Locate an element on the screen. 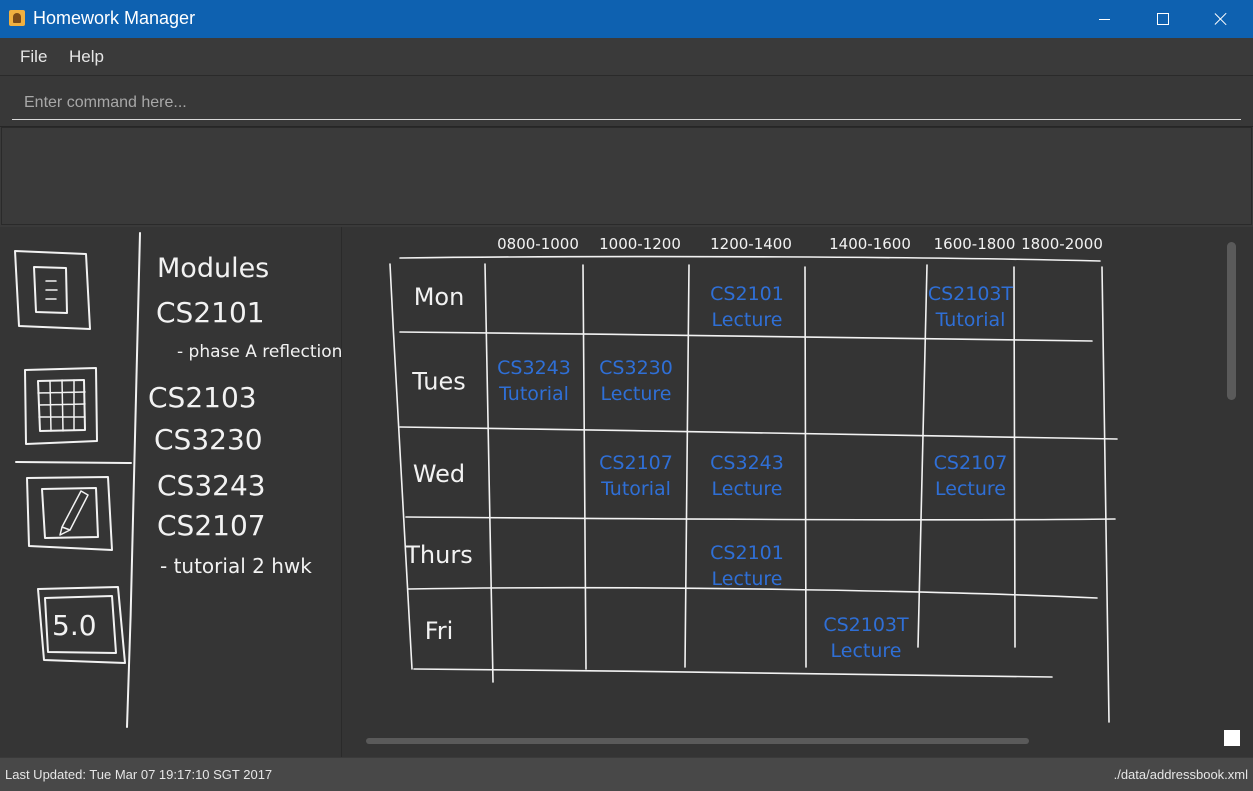 This screenshot has width=1253, height=791. score-label: 5.0 is located at coordinates (74, 625).